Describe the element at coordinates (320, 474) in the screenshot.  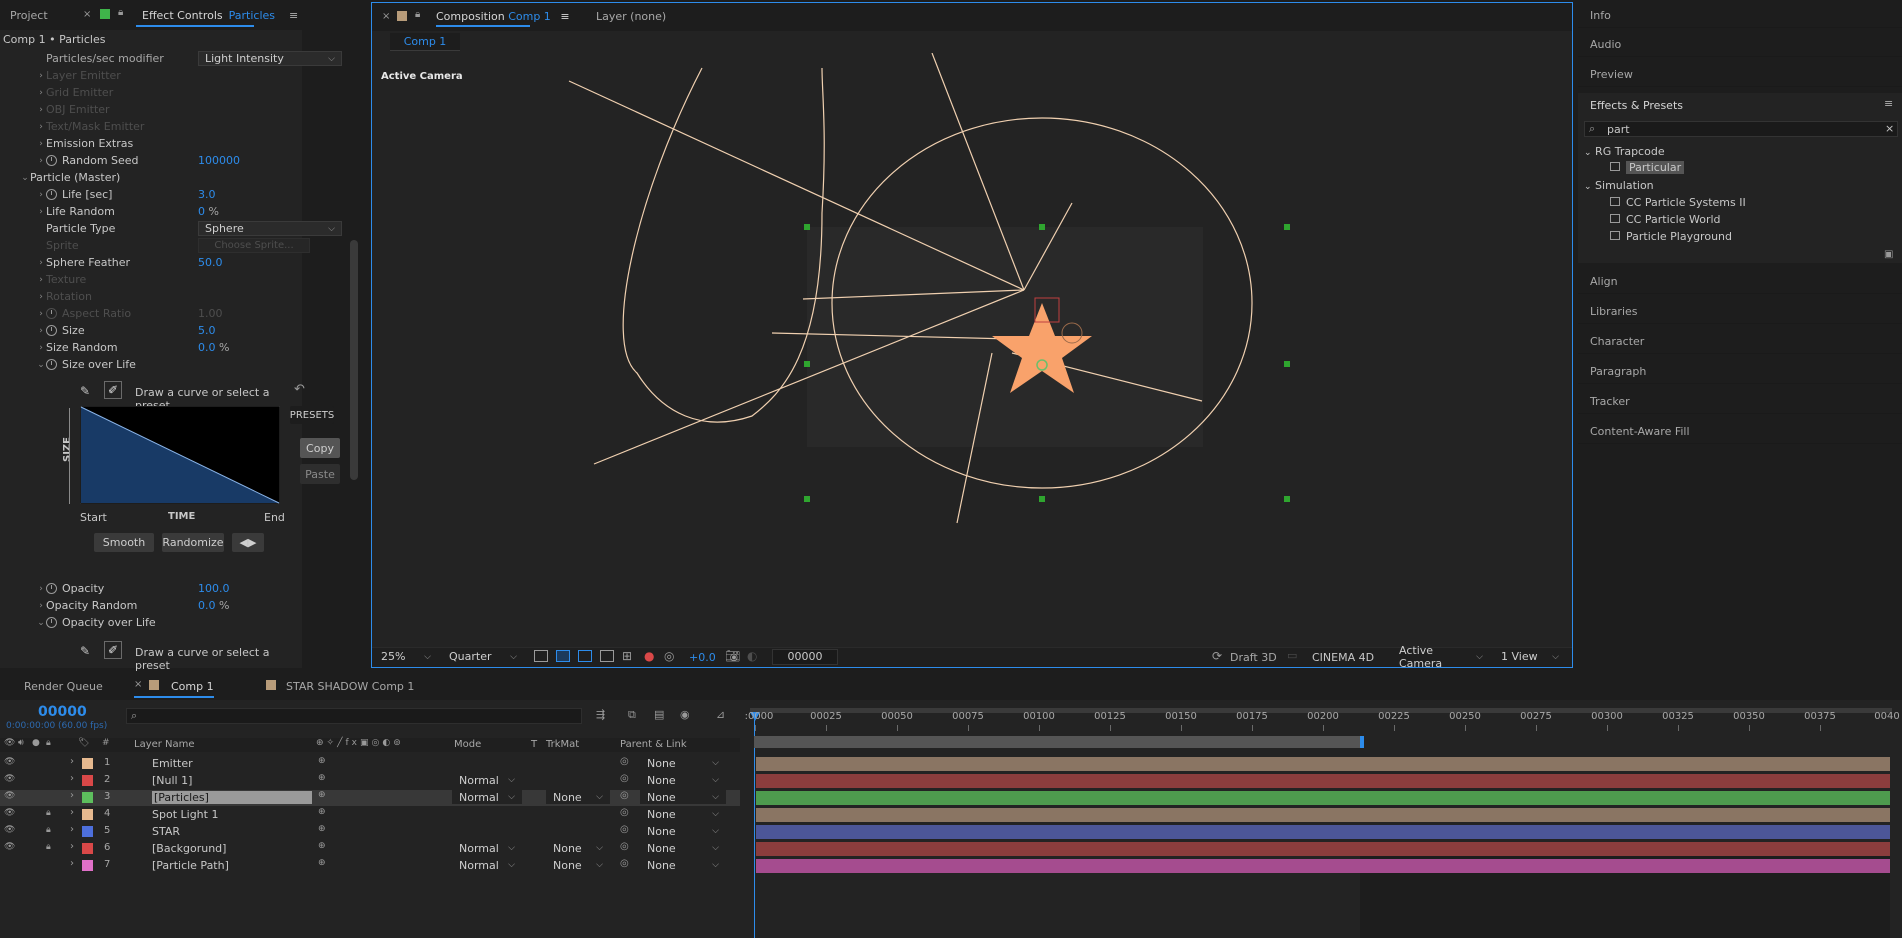
I see `paste-button: Paste` at that location.